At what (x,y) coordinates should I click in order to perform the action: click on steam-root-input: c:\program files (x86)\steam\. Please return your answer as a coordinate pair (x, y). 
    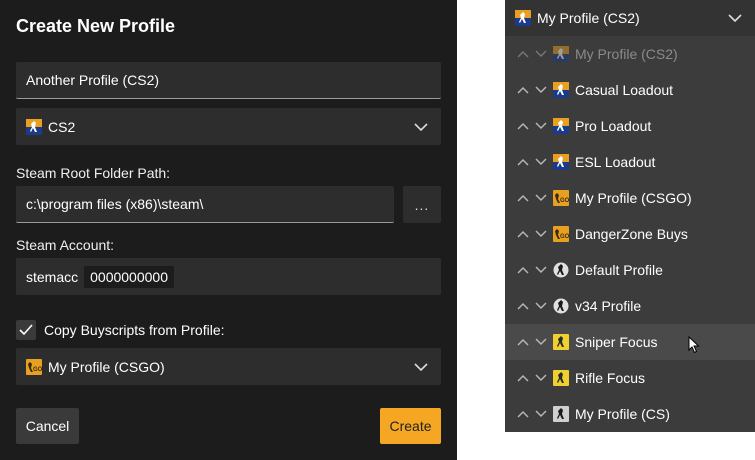
    Looking at the image, I should click on (205, 204).